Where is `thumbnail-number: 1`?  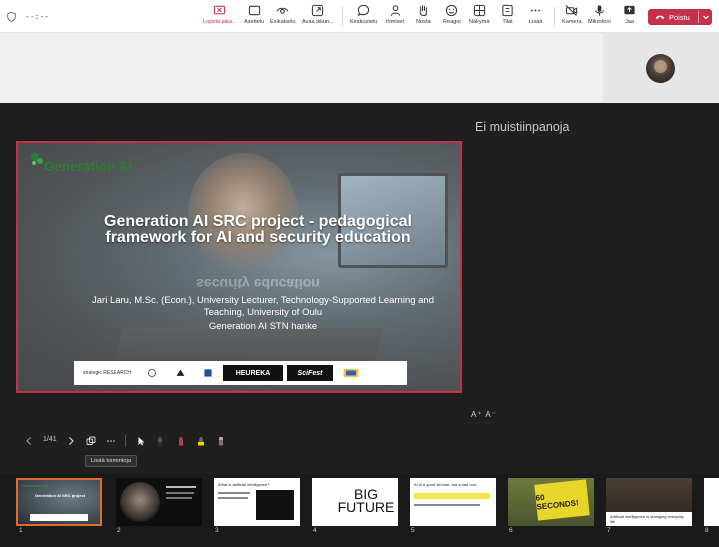
thumbnail-number: 1 is located at coordinates (21, 530).